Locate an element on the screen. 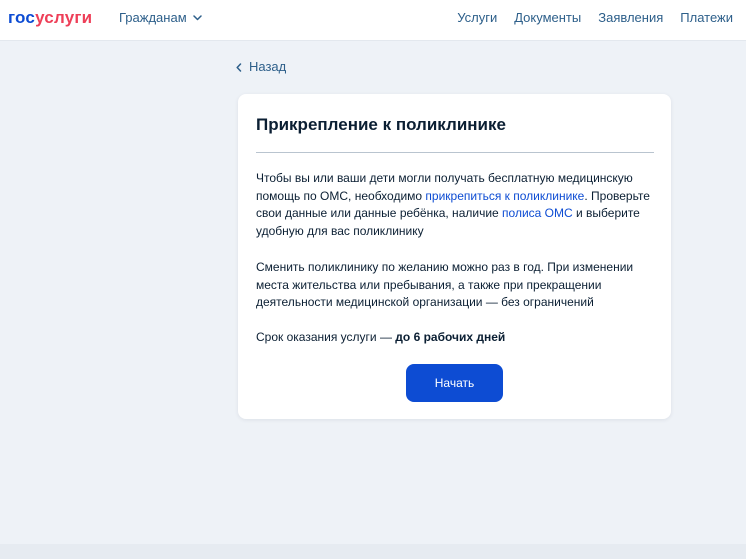 This screenshot has width=746, height=559. back-label: Назад is located at coordinates (268, 66).